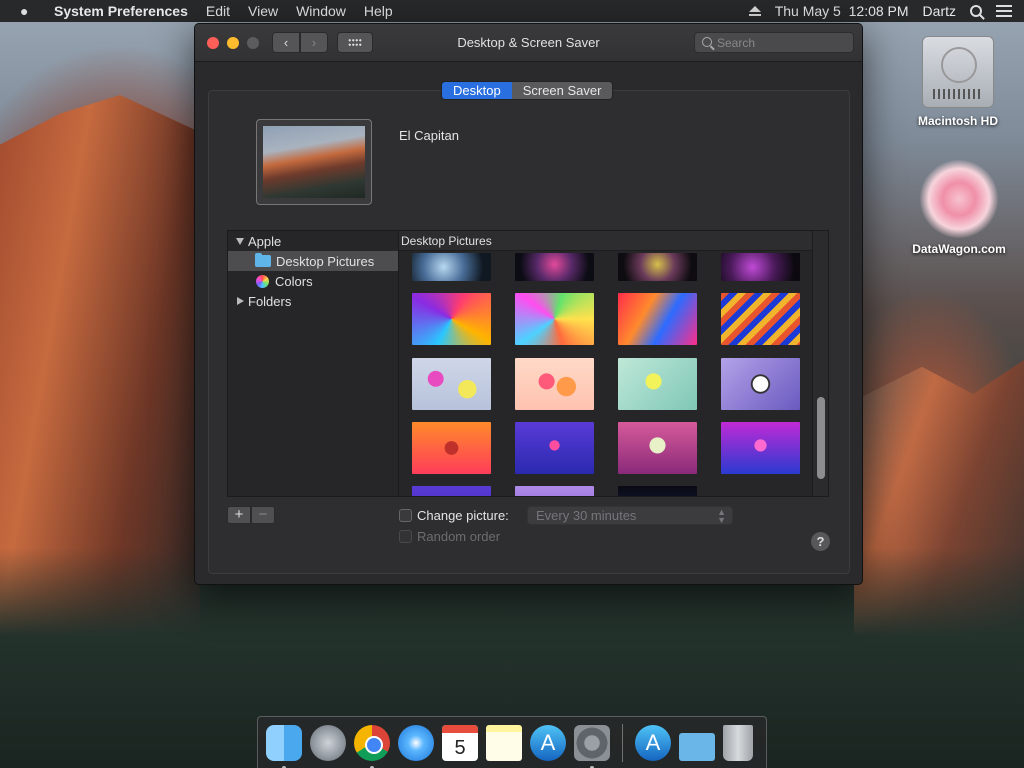  Describe the element at coordinates (957, 121) in the screenshot. I see `desktop-icon-label: Macintosh HD` at that location.